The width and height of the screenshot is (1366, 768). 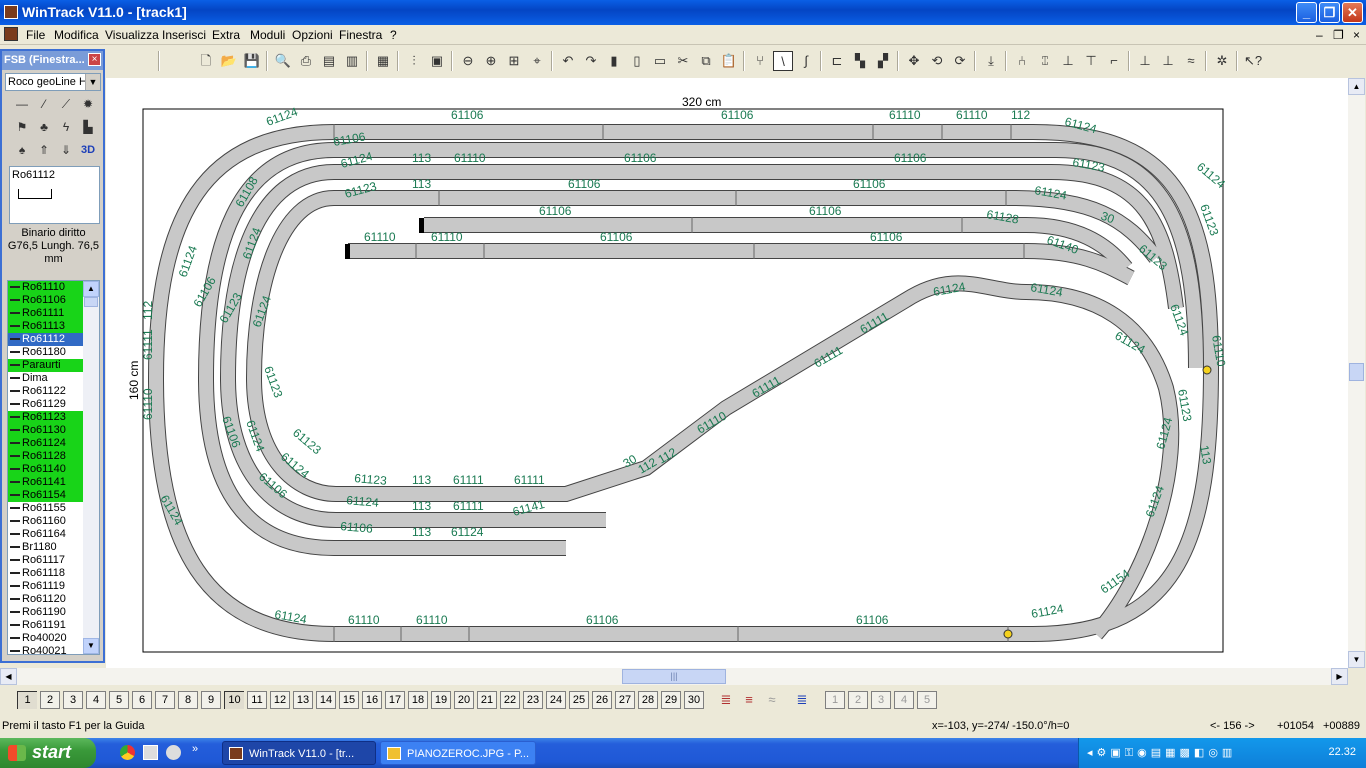 I want to click on layer-17-button: 17, so click(x=395, y=700).